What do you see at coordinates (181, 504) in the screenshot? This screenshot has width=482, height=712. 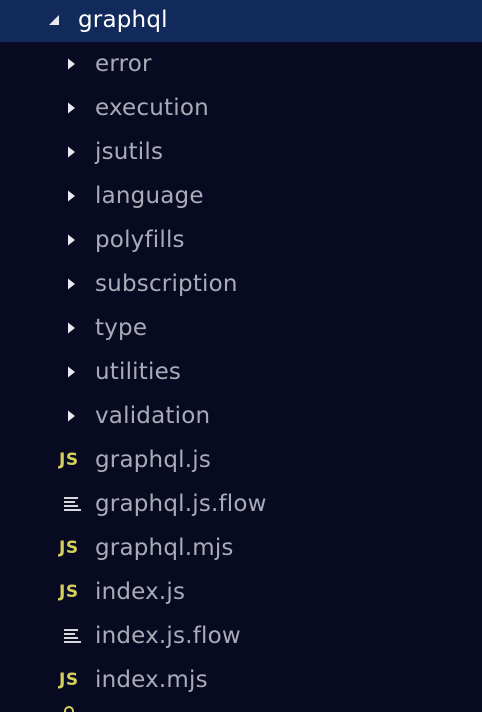 I see `tree-item-label: graphql.js.flow` at bounding box center [181, 504].